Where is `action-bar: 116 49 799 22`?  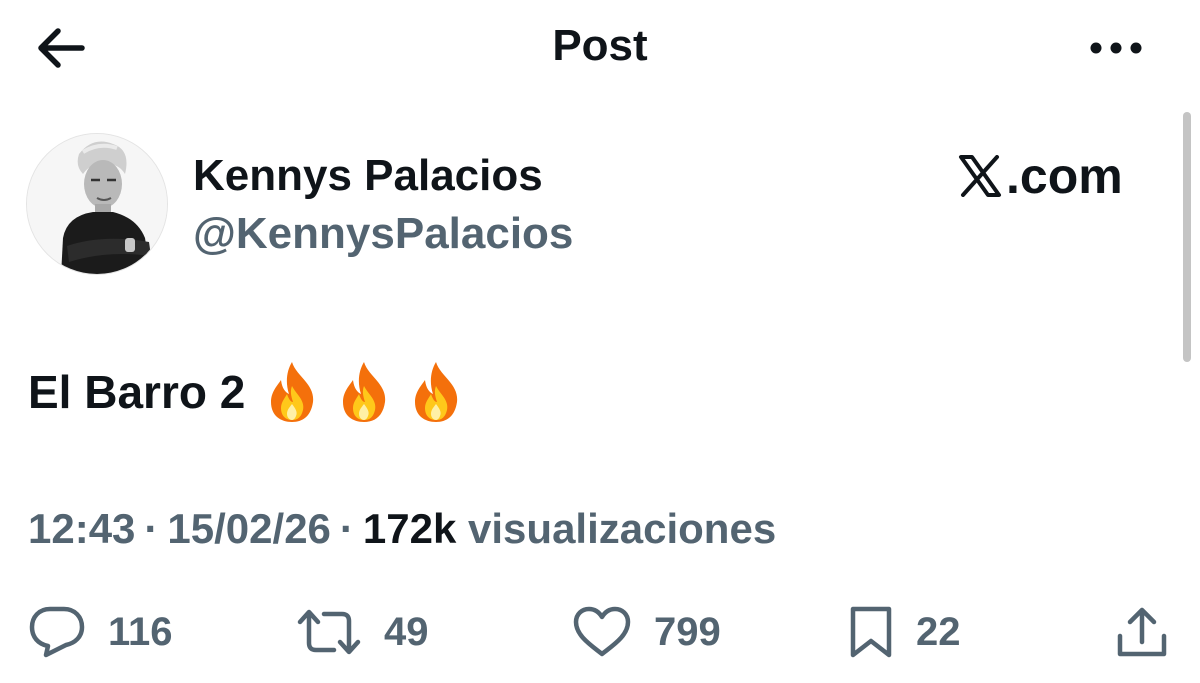
action-bar: 116 49 799 22 is located at coordinates (600, 632).